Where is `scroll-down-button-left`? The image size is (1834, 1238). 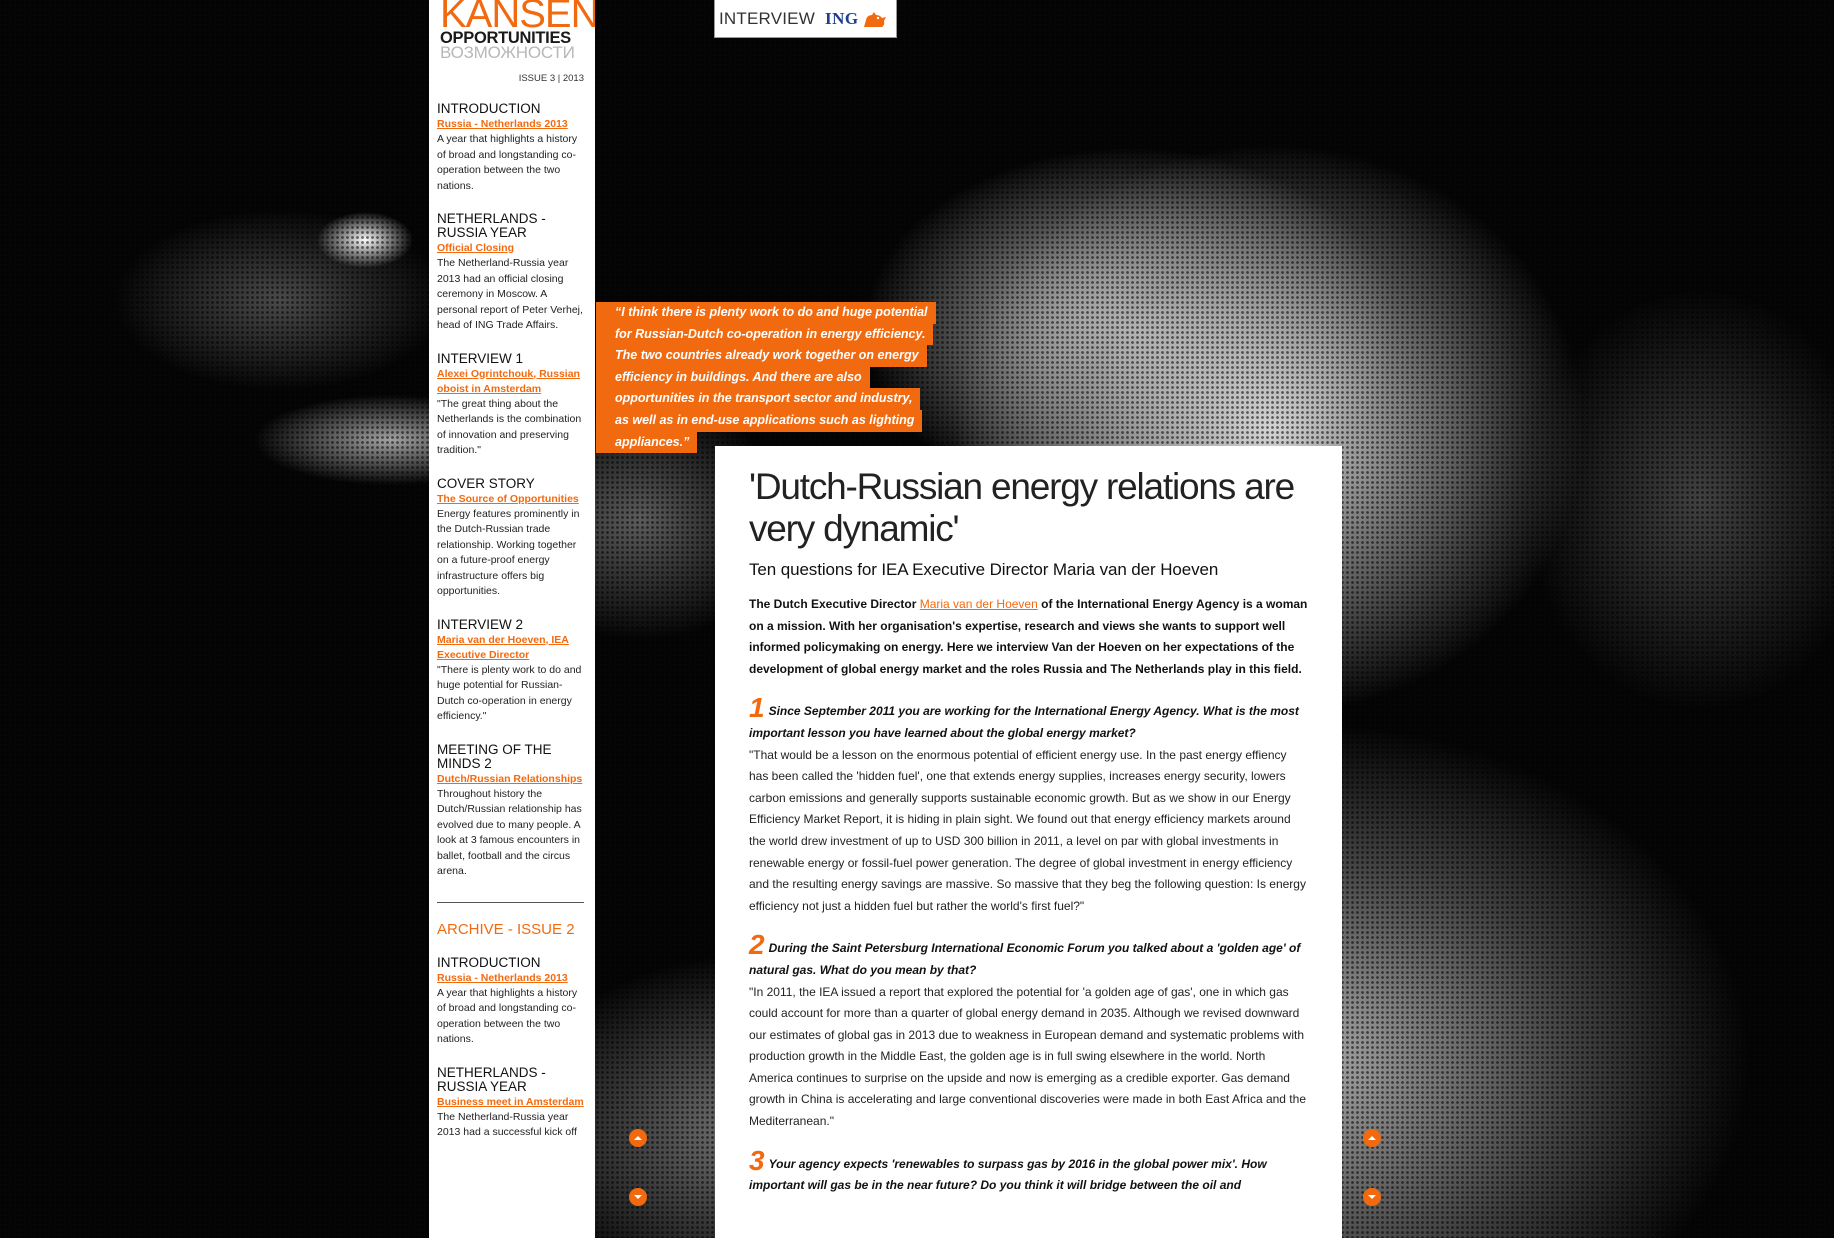
scroll-down-button-left is located at coordinates (638, 1197).